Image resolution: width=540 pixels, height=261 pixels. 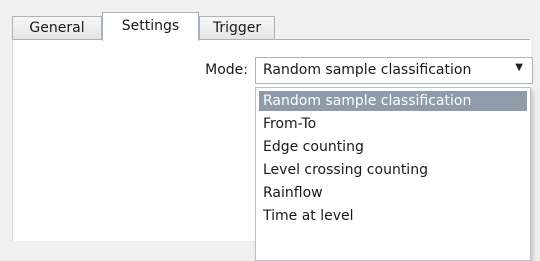 I want to click on tab-general: General, so click(x=57, y=28).